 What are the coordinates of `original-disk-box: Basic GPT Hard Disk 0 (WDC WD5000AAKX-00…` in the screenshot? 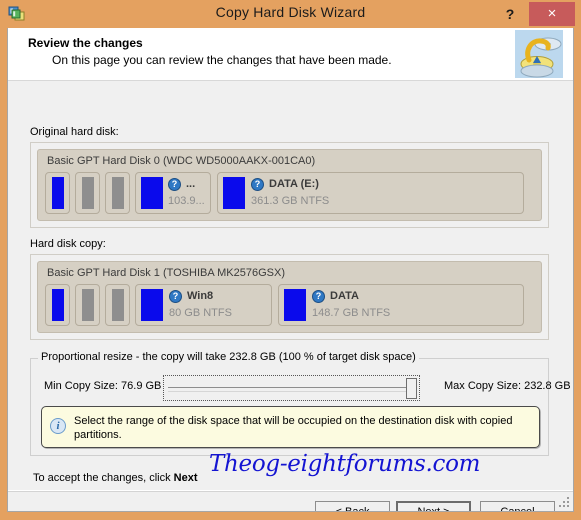 It's located at (289, 185).